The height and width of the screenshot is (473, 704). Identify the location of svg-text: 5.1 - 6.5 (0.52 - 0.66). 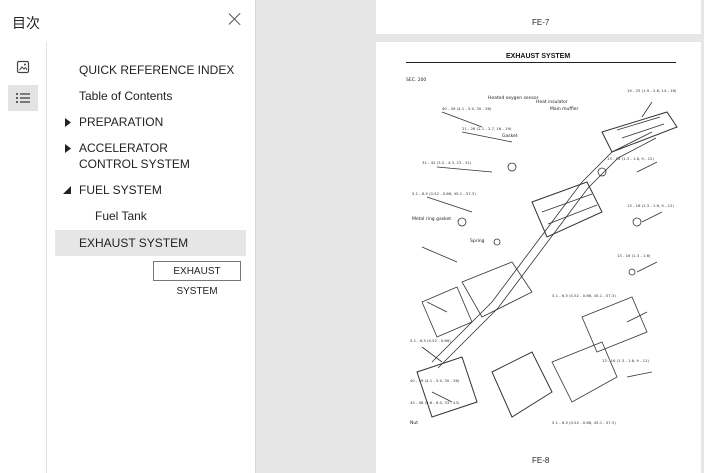
(430, 340).